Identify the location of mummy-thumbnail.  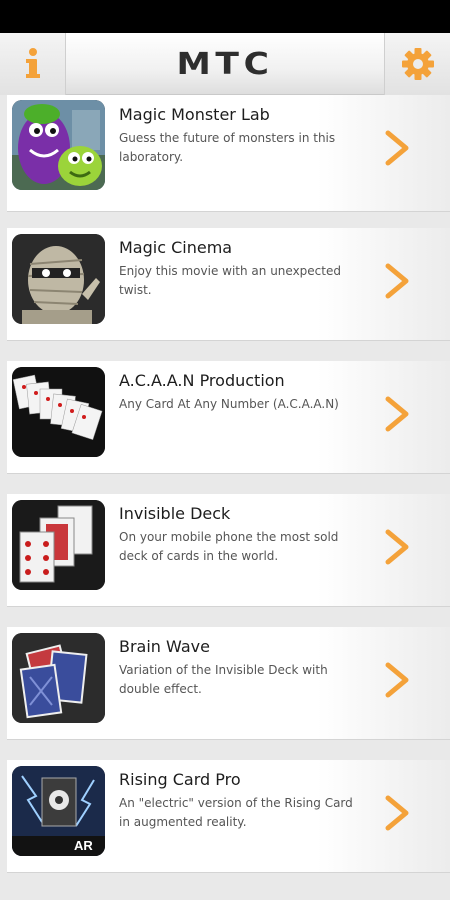
(58, 279).